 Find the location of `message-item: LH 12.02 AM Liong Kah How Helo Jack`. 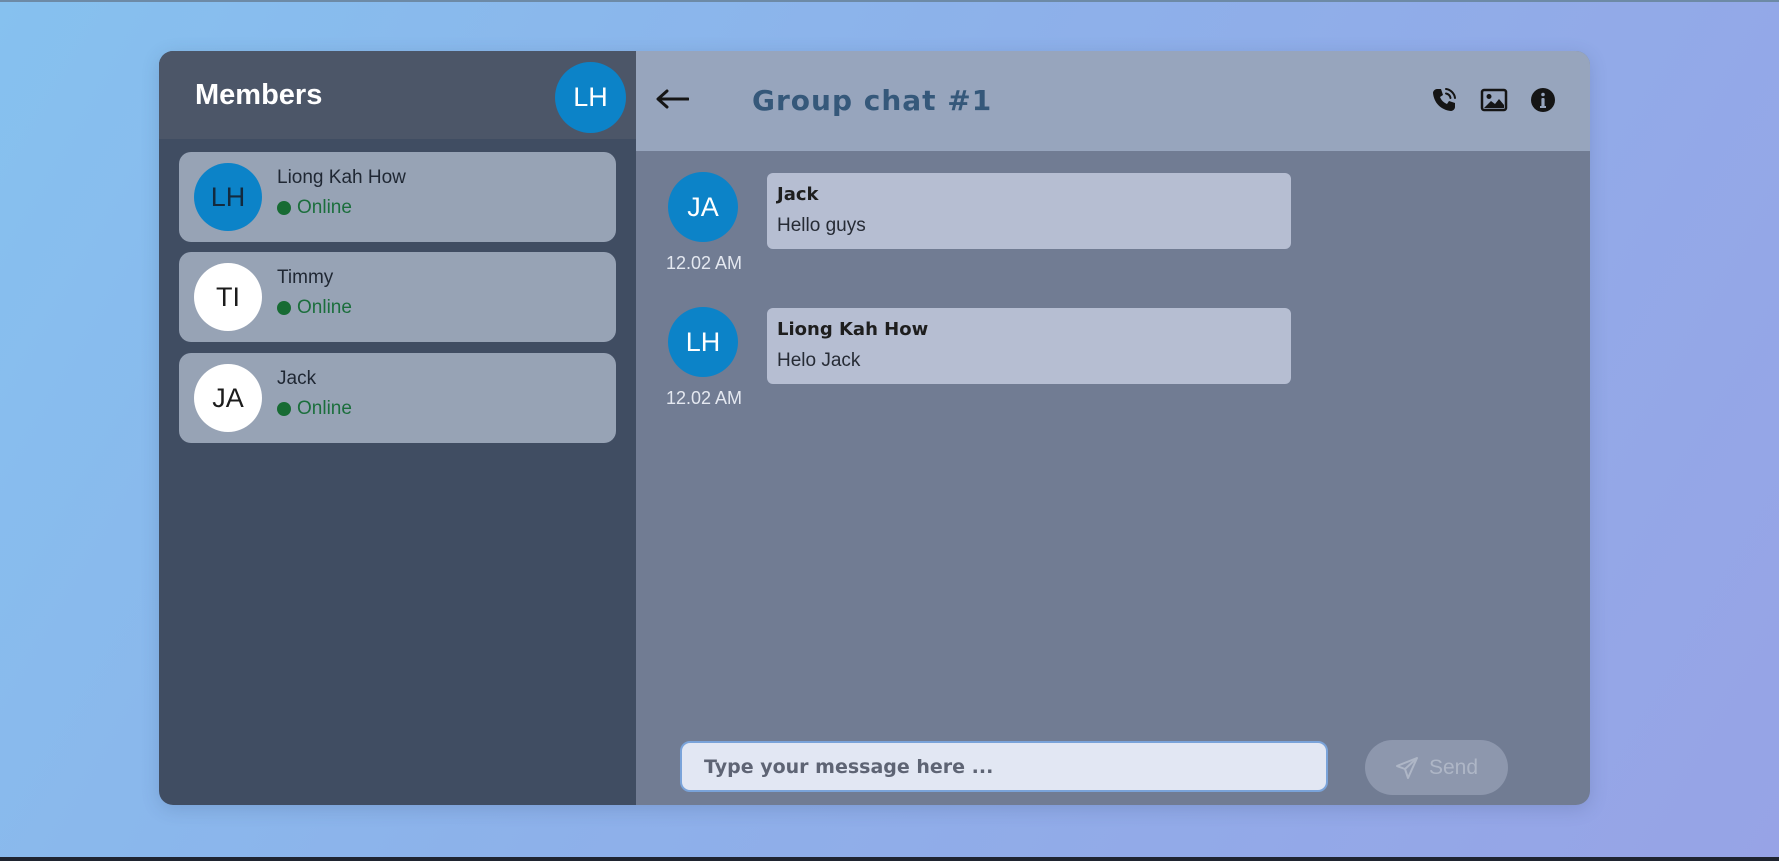

message-item: LH 12.02 AM Liong Kah How Helo Jack is located at coordinates (986, 367).